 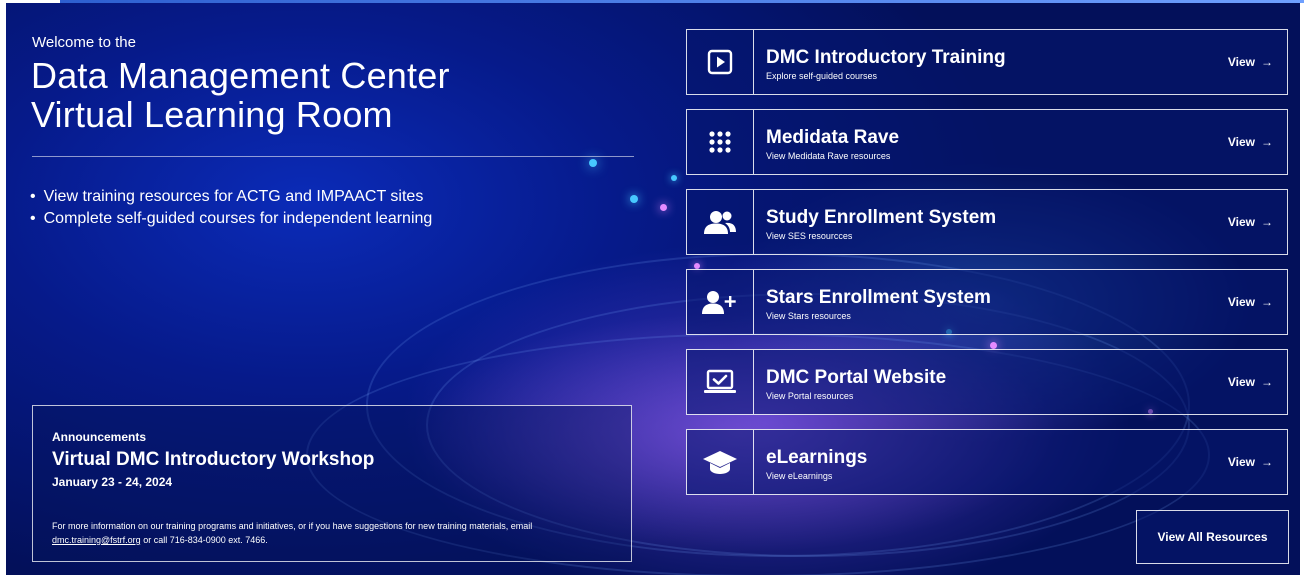 I want to click on resource-title: eLearnings, so click(x=817, y=457).